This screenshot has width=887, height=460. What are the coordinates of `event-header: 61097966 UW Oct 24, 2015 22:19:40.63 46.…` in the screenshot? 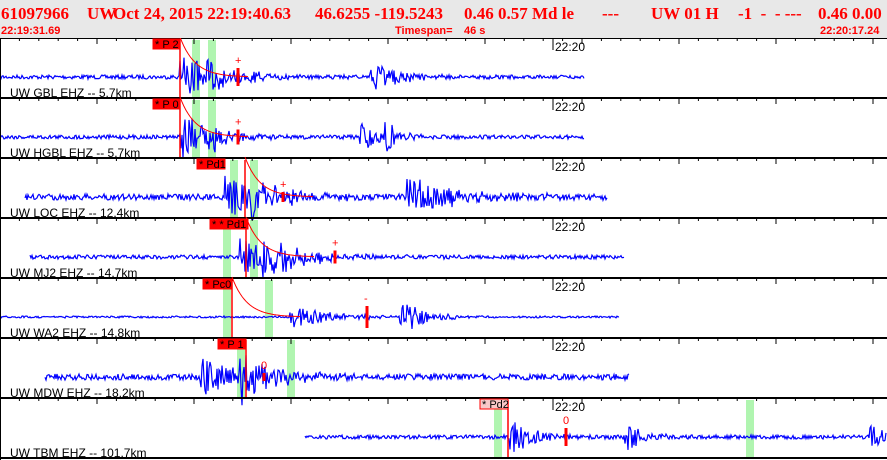 It's located at (443, 19).